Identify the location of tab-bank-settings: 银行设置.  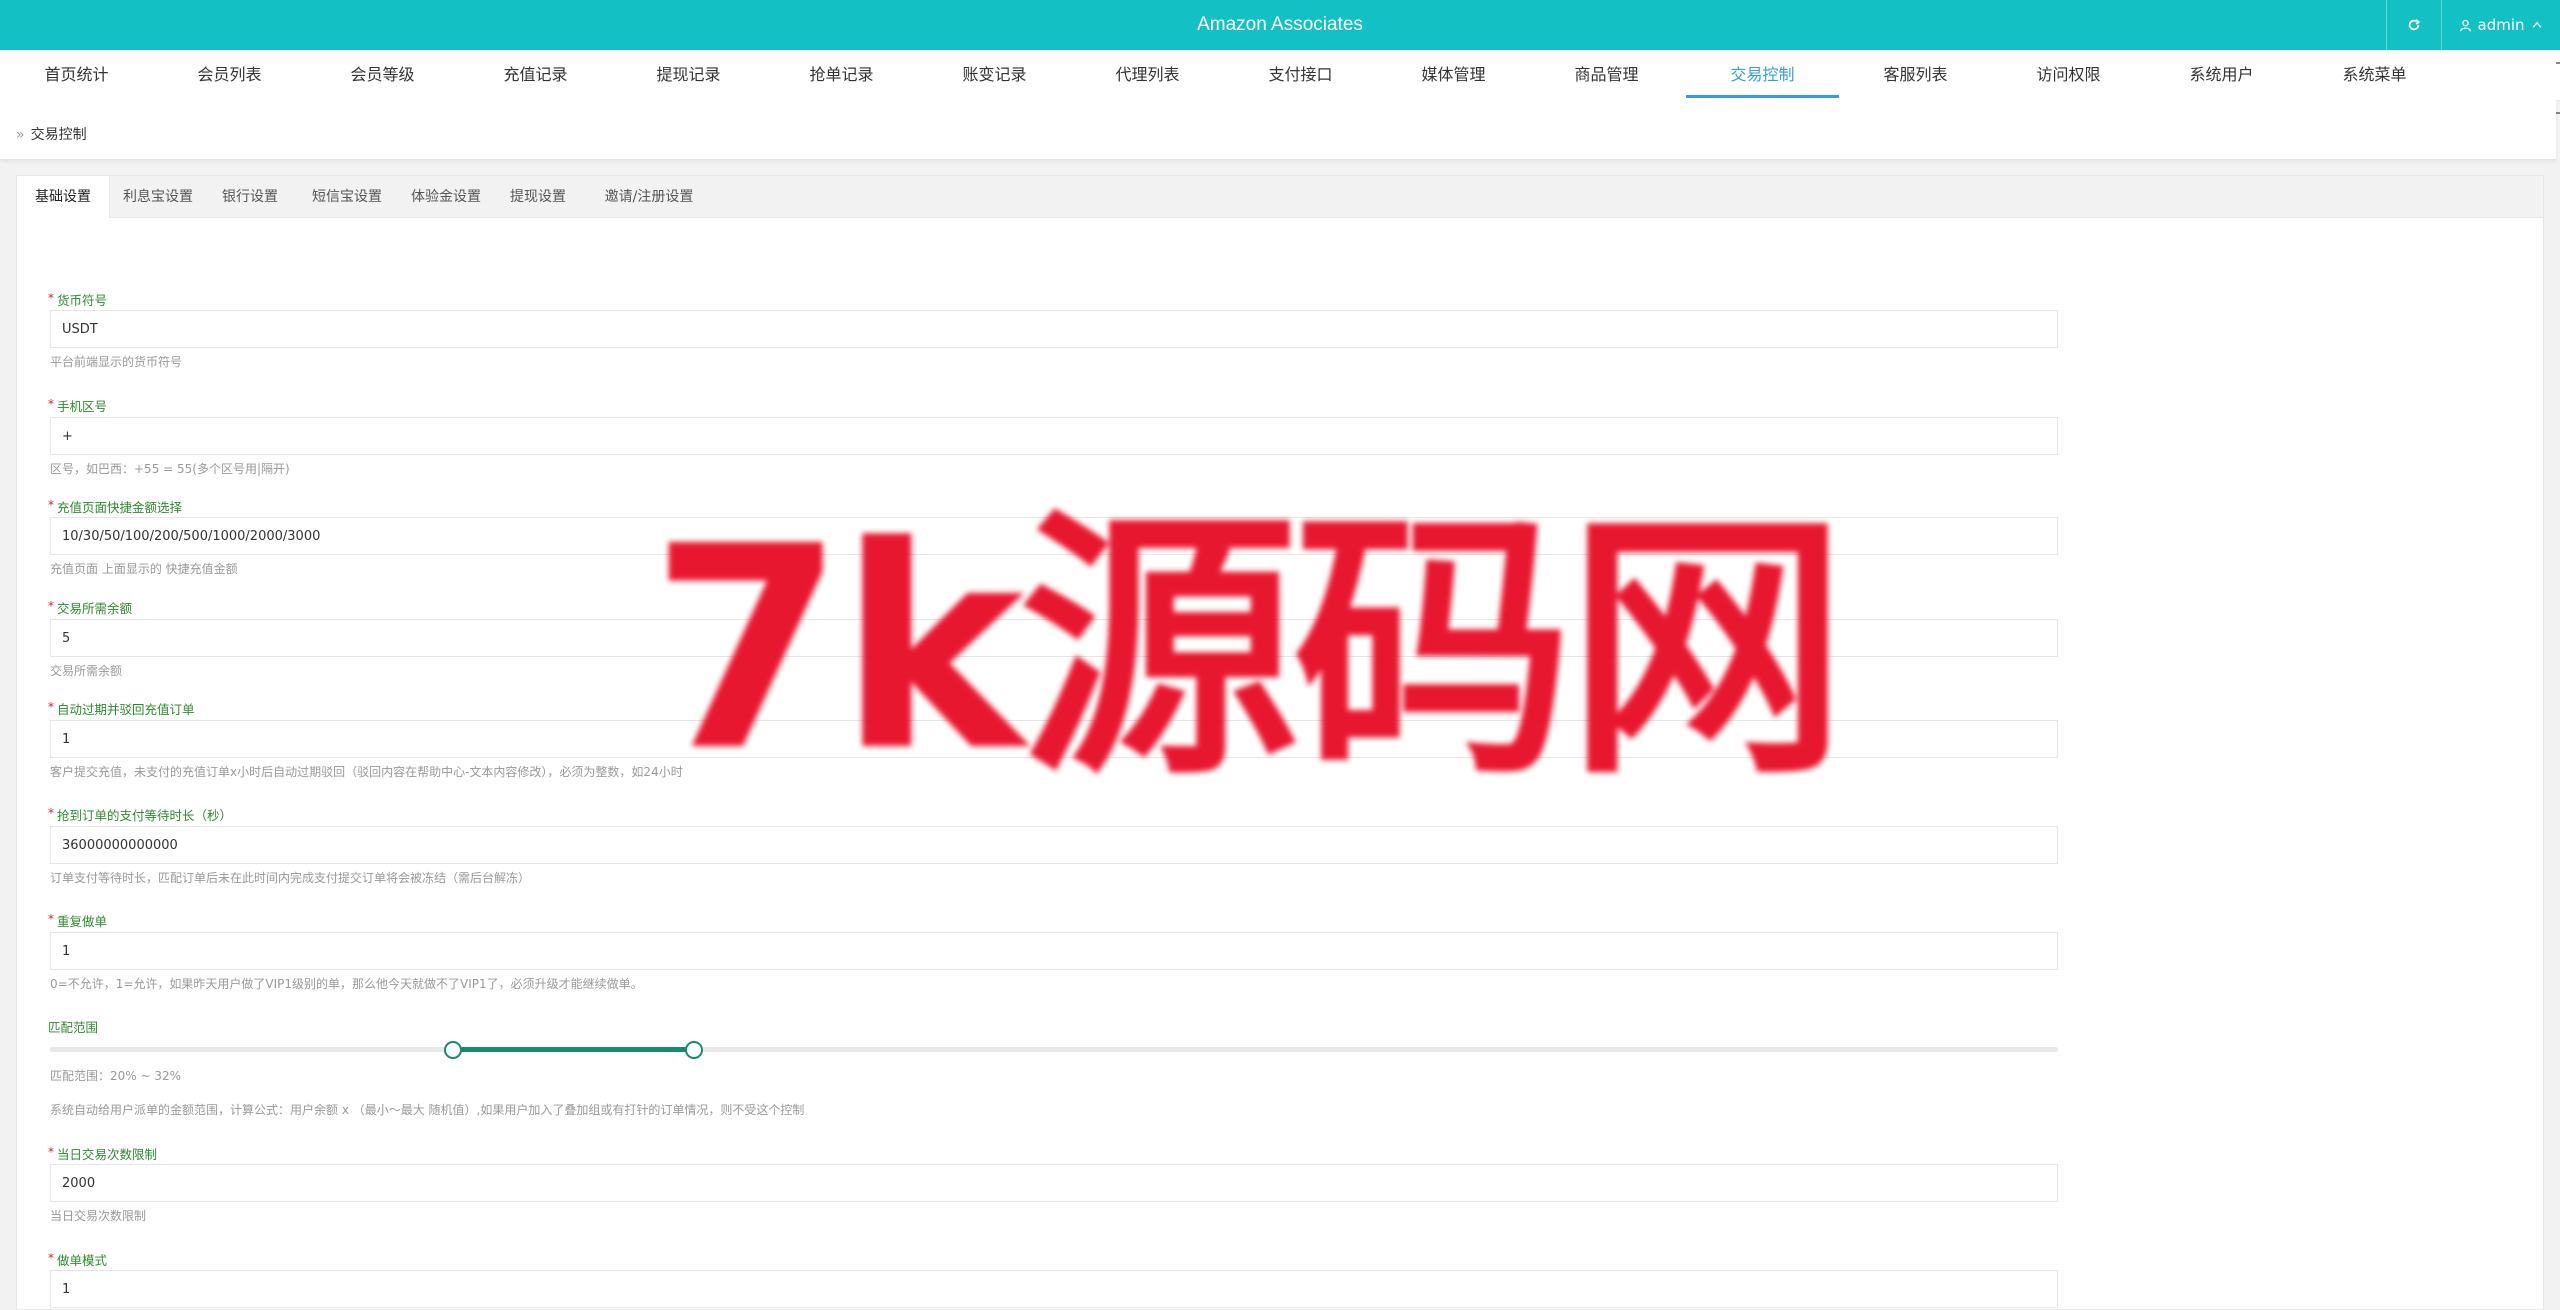
(250, 196).